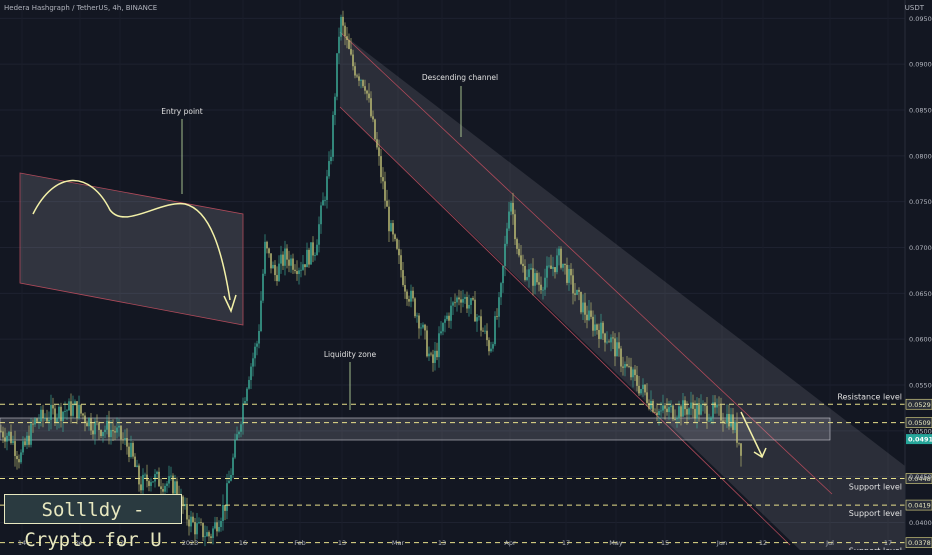  Describe the element at coordinates (920, 111) in the screenshot. I see `y-tick-label: 0.0850` at that location.